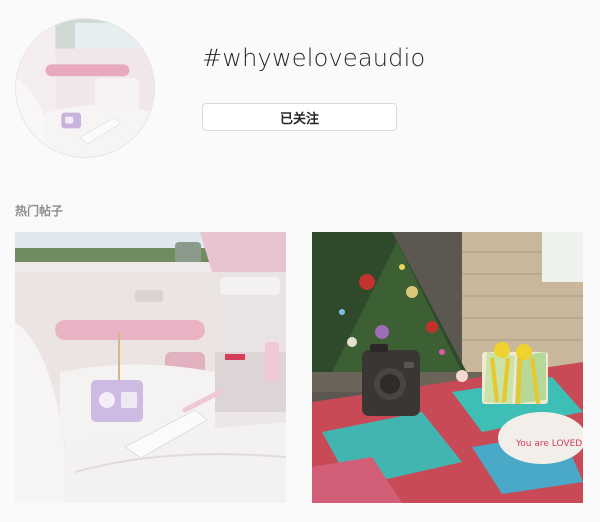 This screenshot has width=600, height=522. What do you see at coordinates (548, 444) in the screenshot?
I see `stone-text: You are LOVED` at bounding box center [548, 444].